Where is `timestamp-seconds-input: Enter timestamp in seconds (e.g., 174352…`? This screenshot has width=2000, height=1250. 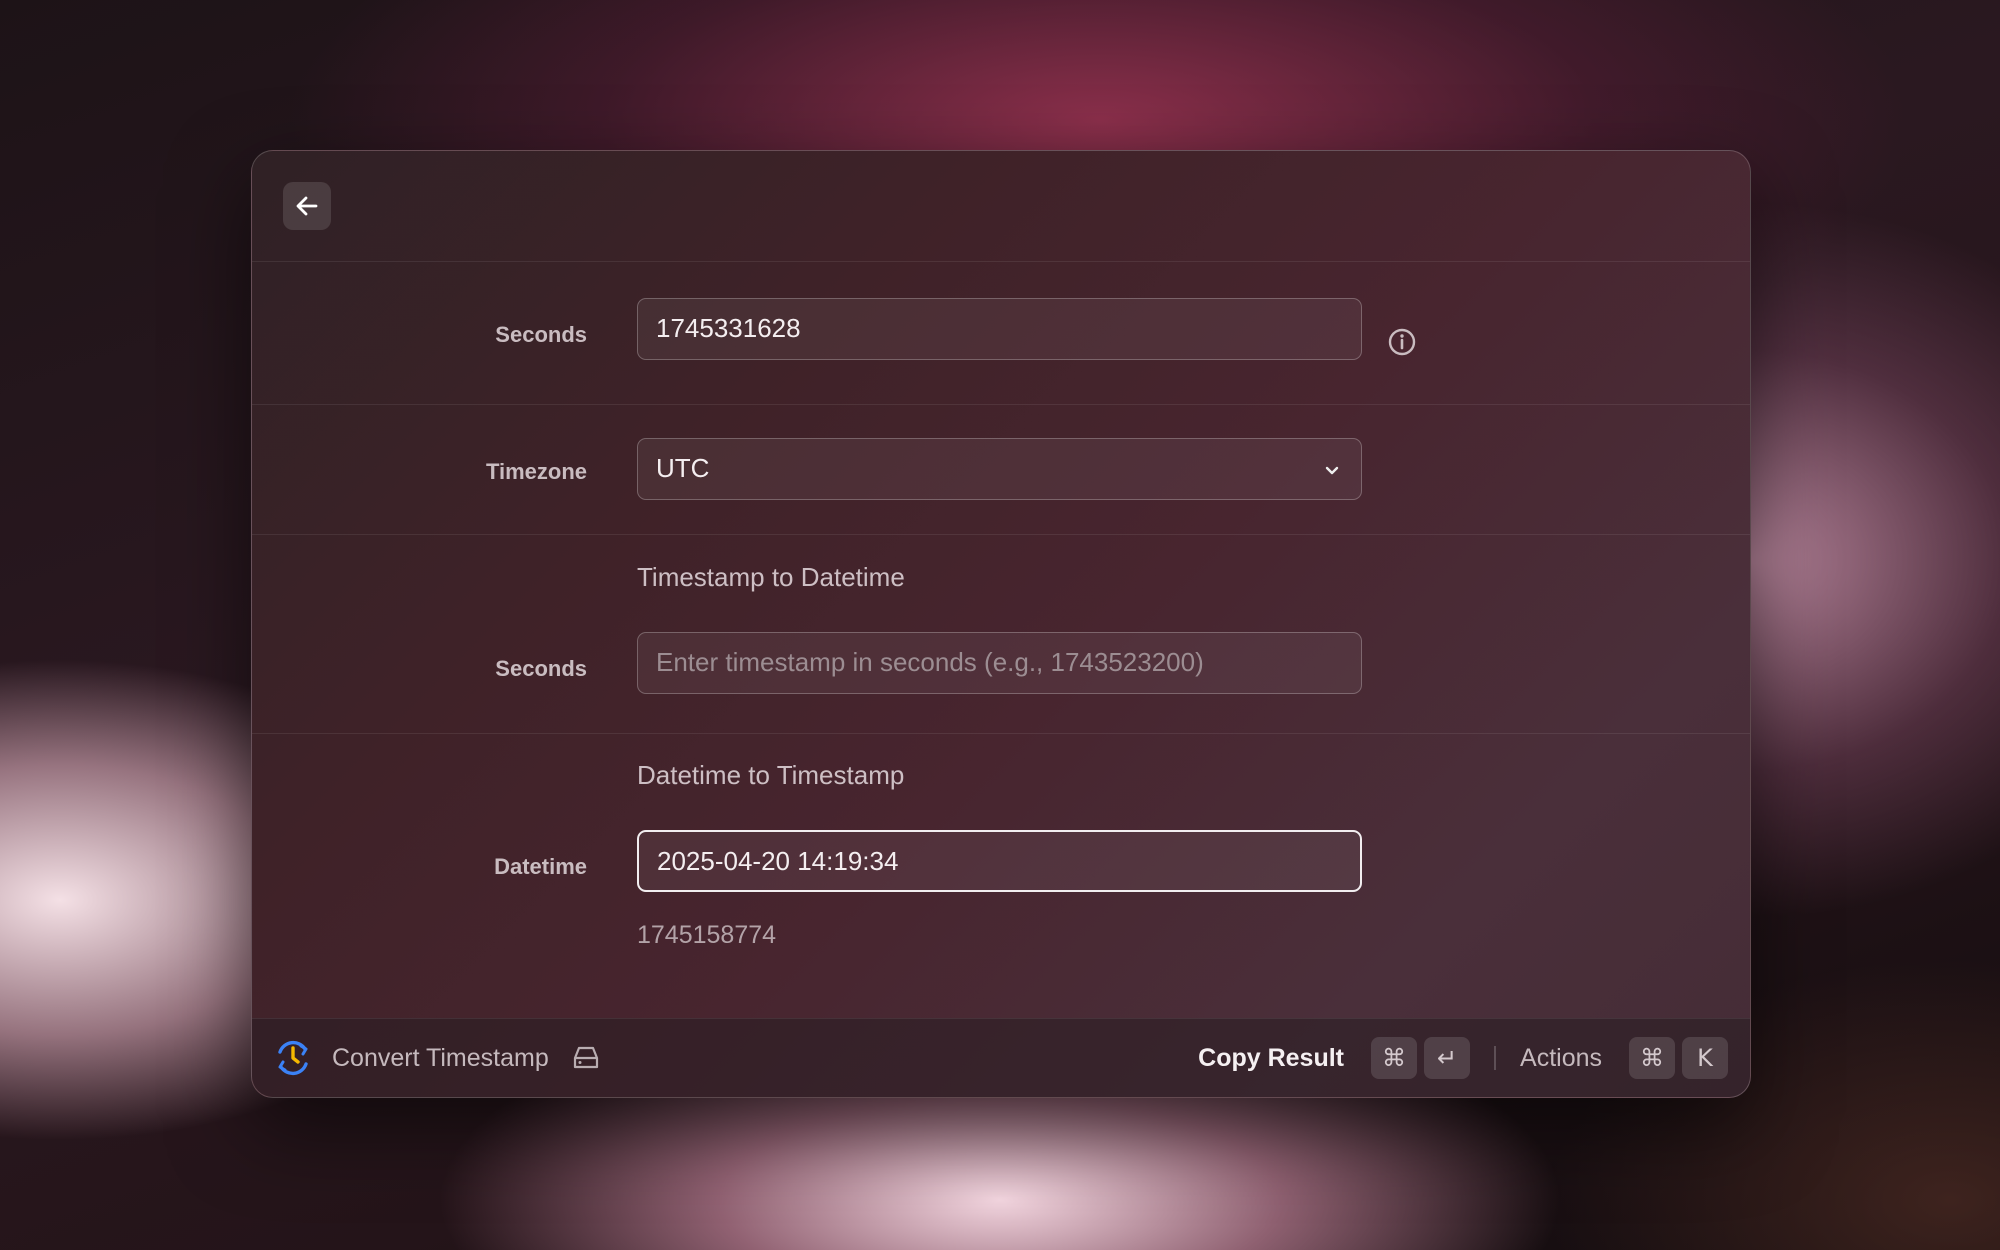
timestamp-seconds-input: Enter timestamp in seconds (e.g., 174352… is located at coordinates (999, 663).